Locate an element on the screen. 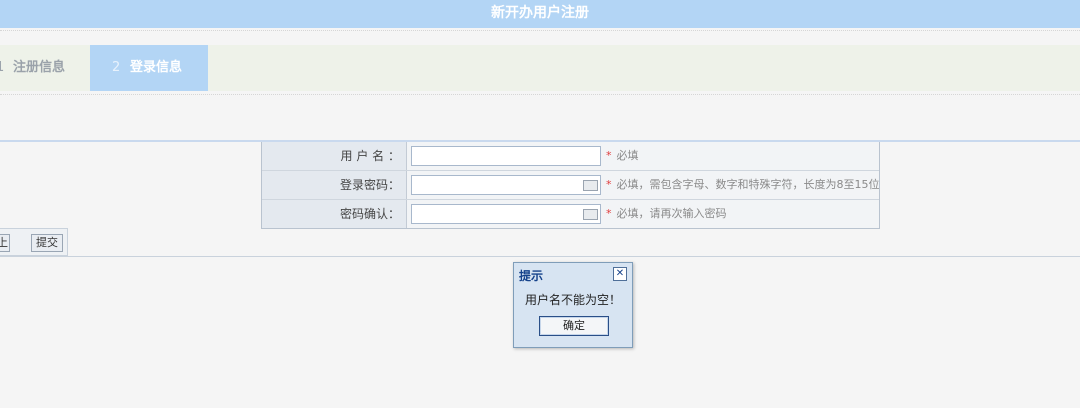 Image resolution: width=1080 pixels, height=408 pixels. step-number: 2 is located at coordinates (116, 67).